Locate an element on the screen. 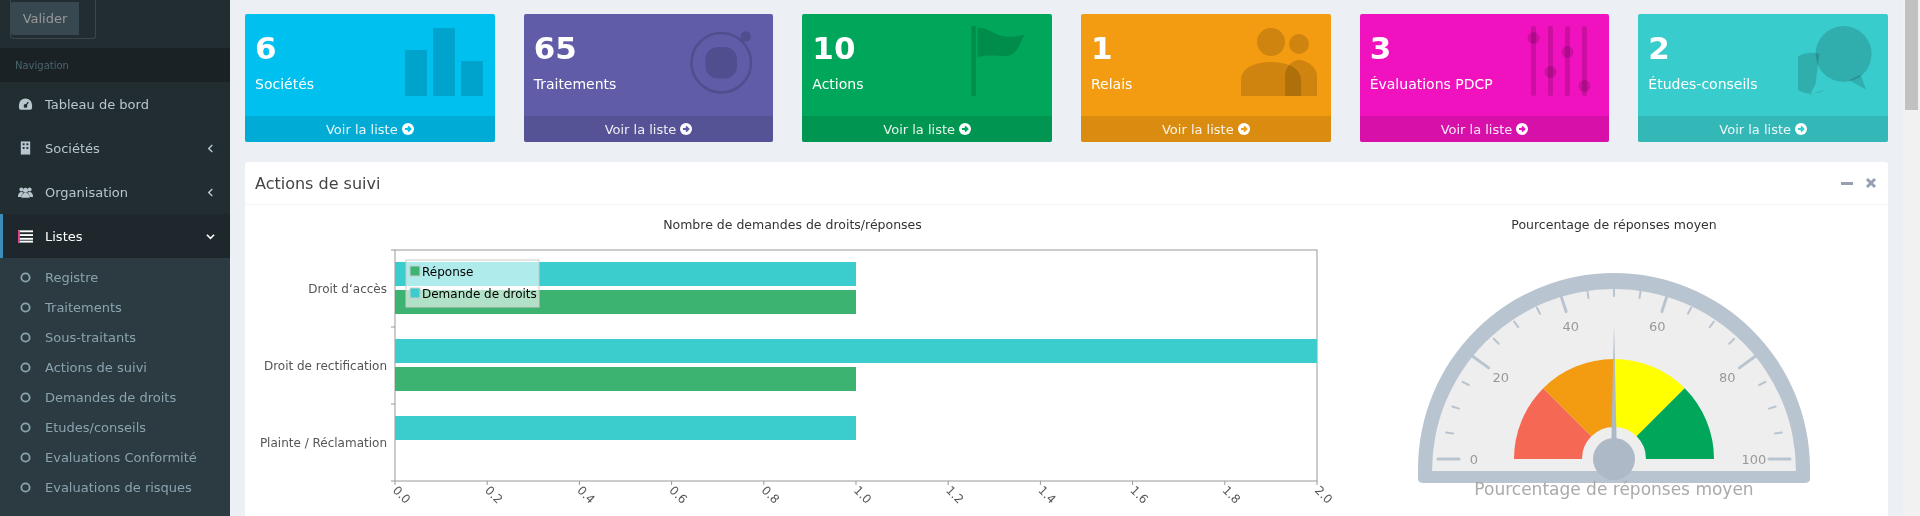 This screenshot has width=1920, height=516. category-label: Droit d‘accès is located at coordinates (347, 288).